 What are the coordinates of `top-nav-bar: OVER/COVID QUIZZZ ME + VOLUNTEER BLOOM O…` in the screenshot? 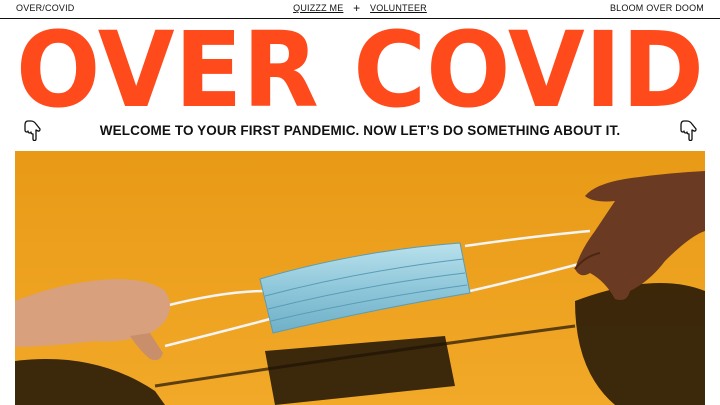 It's located at (360, 9).